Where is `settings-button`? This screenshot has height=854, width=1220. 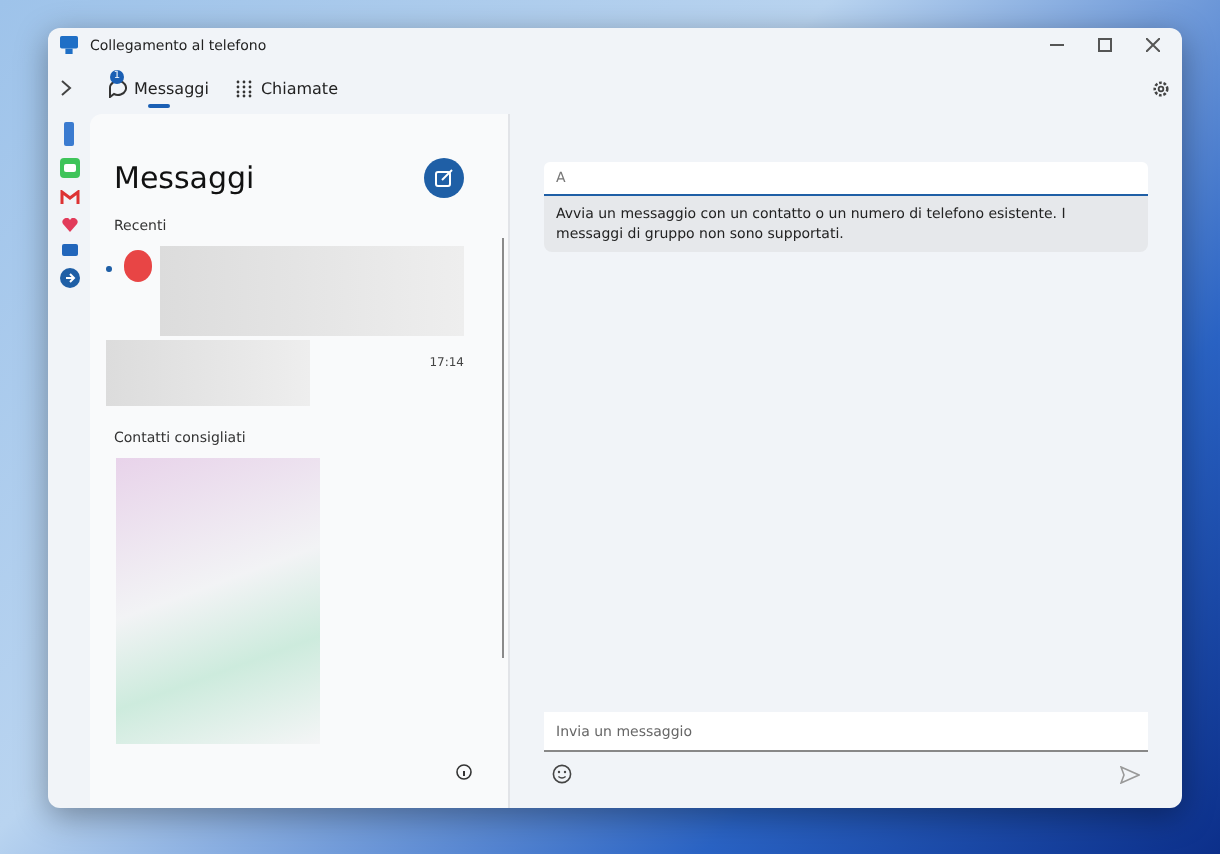 settings-button is located at coordinates (1161, 88).